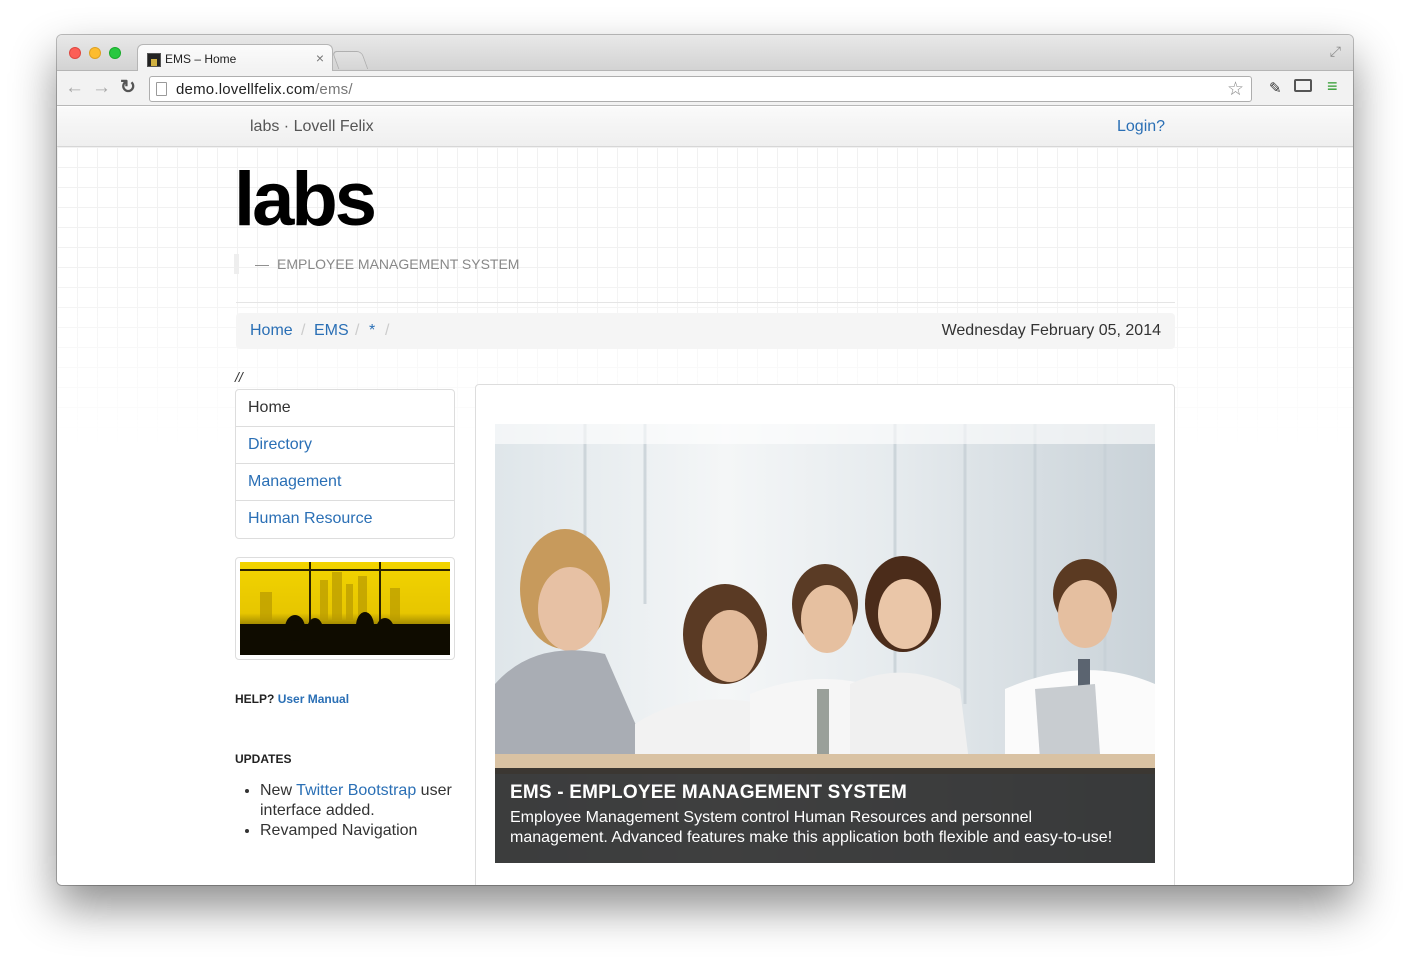 Image resolution: width=1410 pixels, height=965 pixels. Describe the element at coordinates (115, 53) in the screenshot. I see `maximize-window-button` at that location.